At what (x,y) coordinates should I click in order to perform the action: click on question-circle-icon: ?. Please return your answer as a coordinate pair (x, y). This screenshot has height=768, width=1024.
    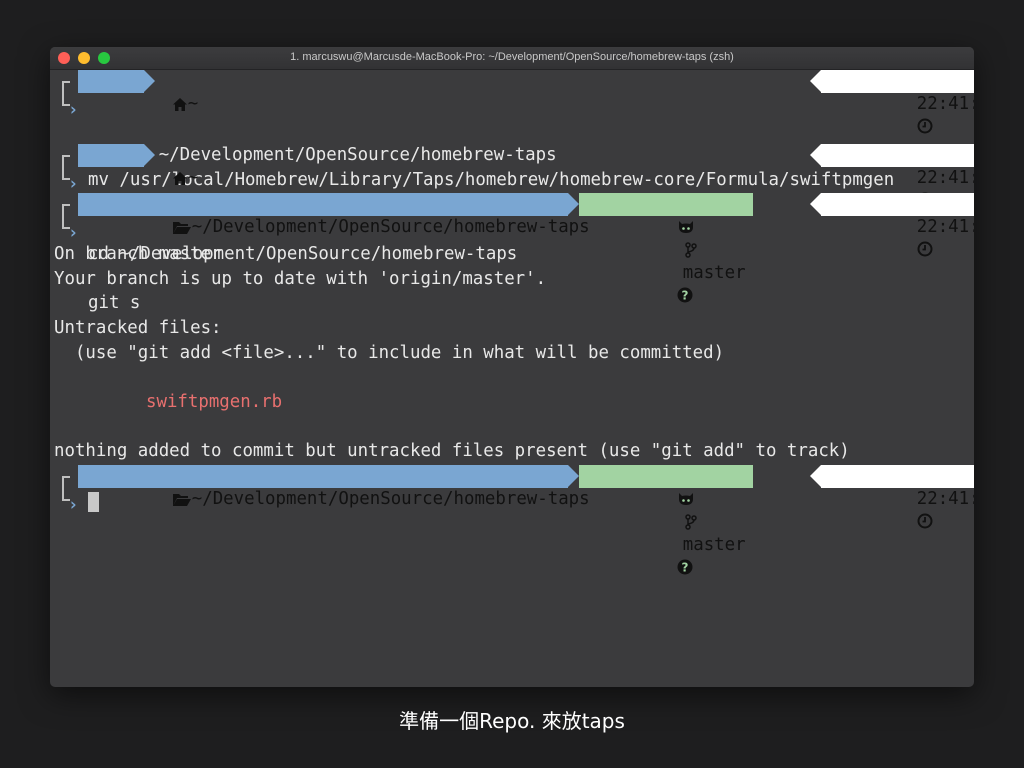
    Looking at the image, I should click on (685, 567).